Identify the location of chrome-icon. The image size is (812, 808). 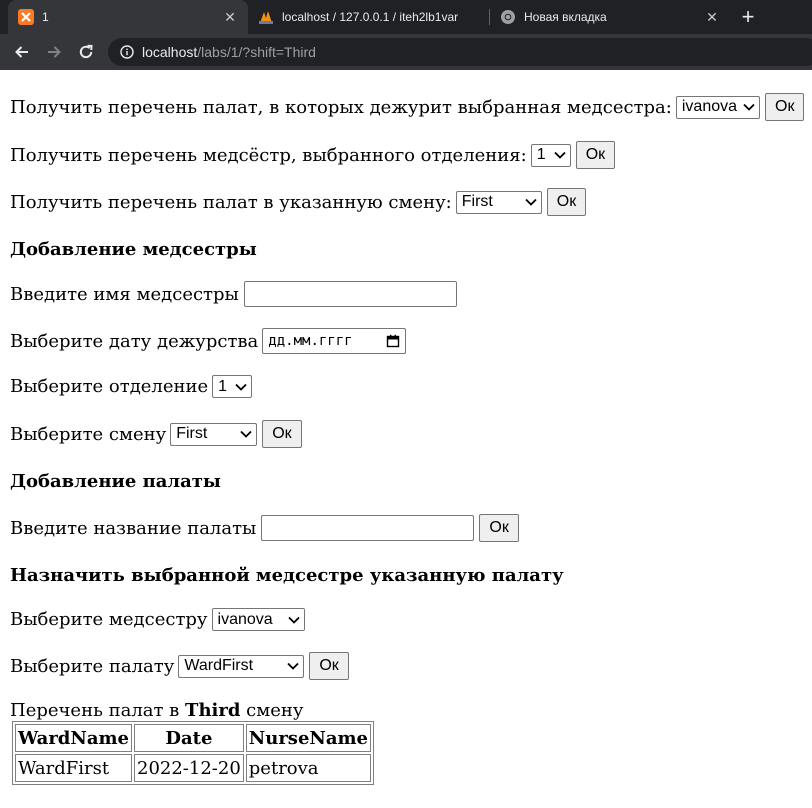
(508, 17).